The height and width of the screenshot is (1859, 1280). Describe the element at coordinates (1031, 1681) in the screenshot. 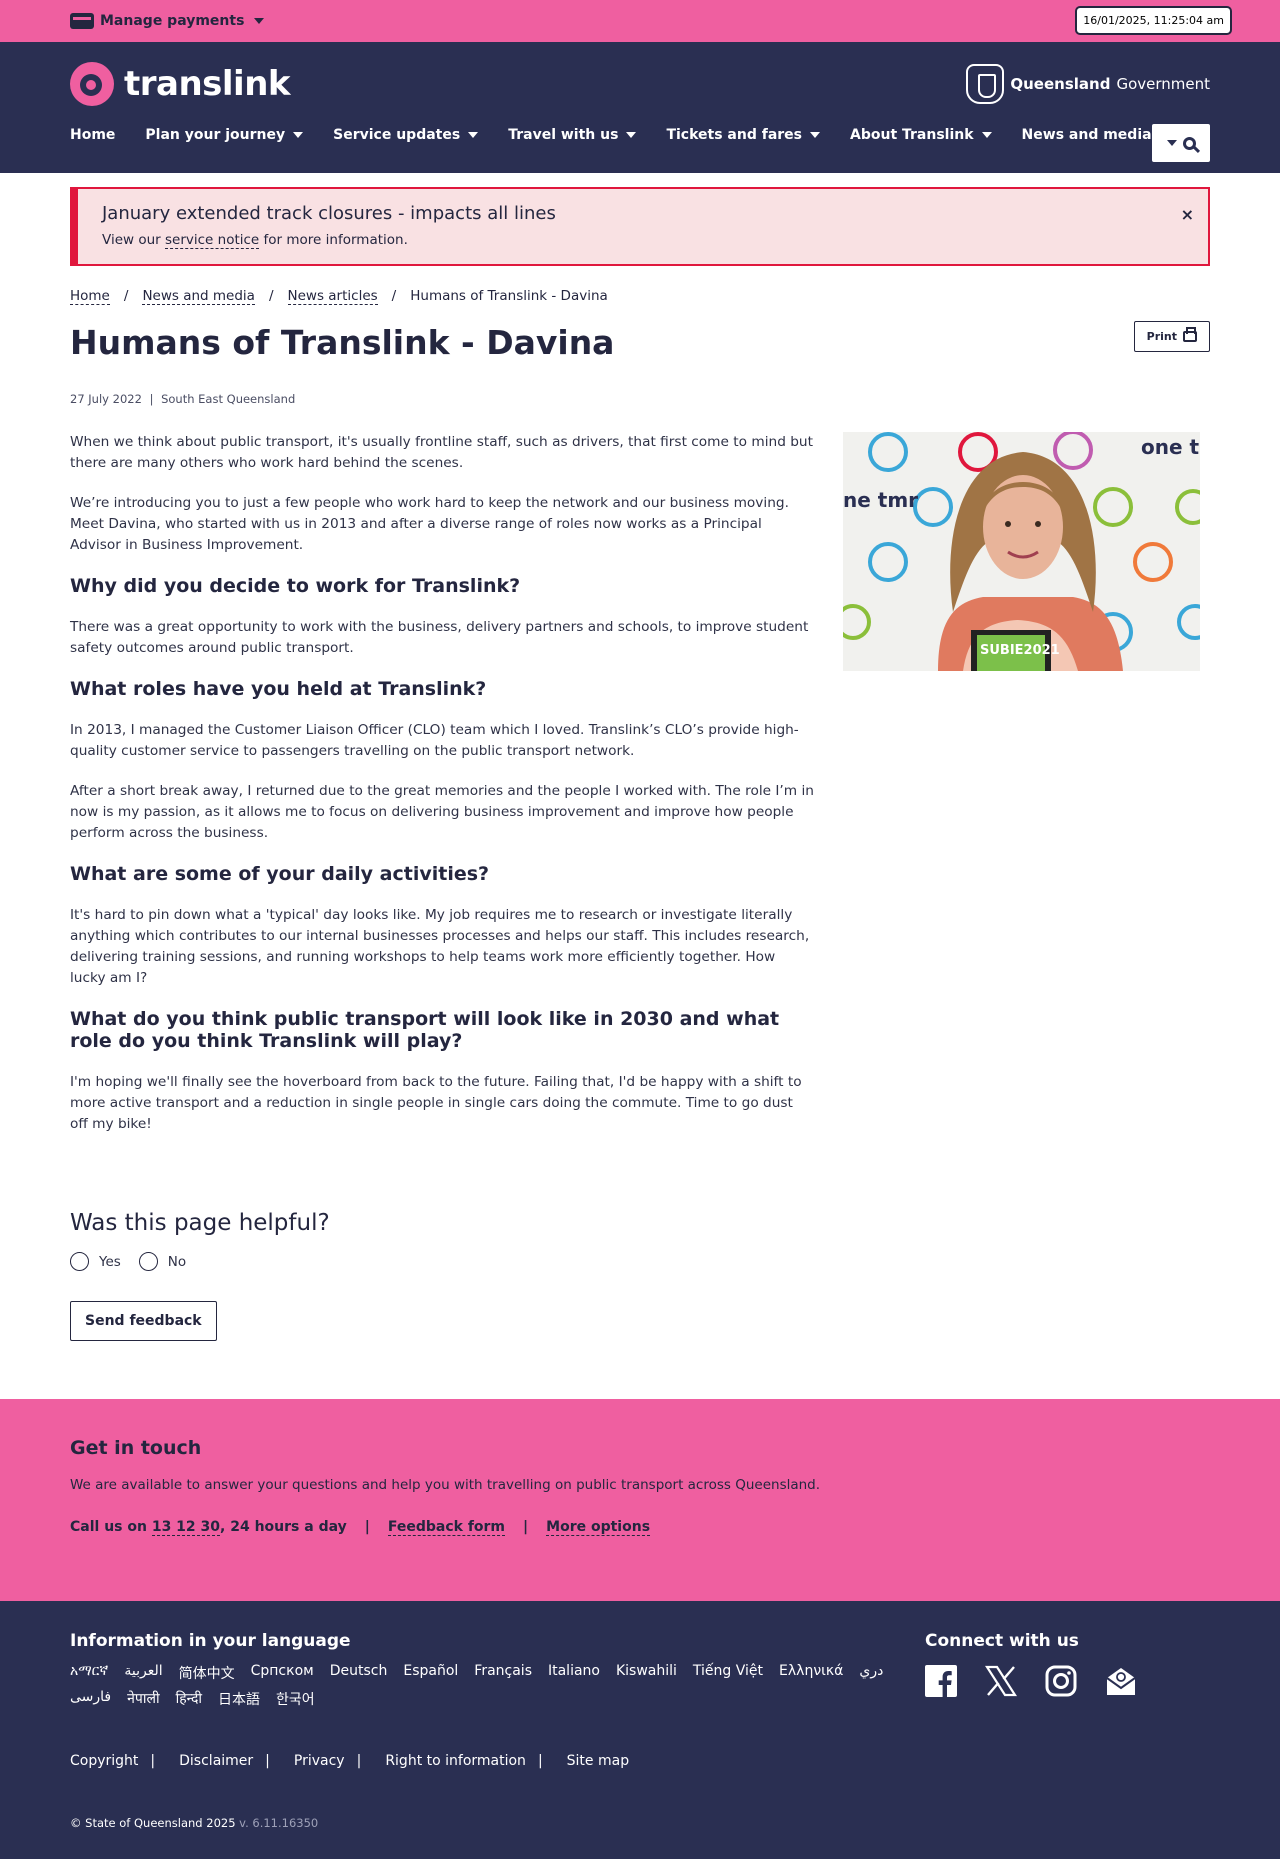

I see `social-icons` at that location.